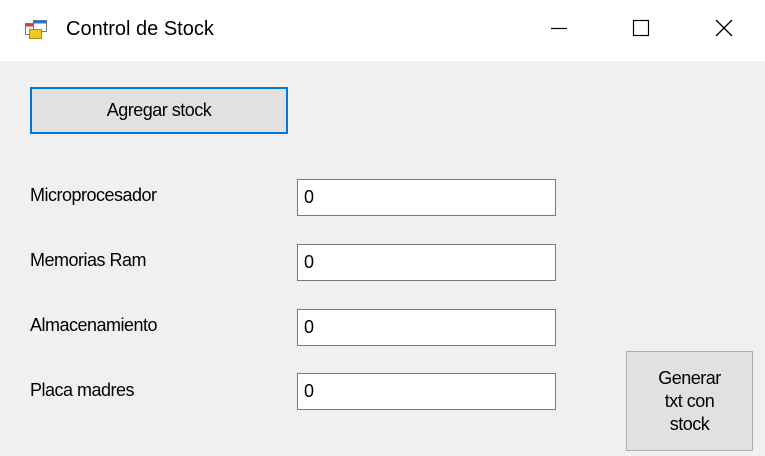  What do you see at coordinates (426, 197) in the screenshot?
I see `microprocesador-input` at bounding box center [426, 197].